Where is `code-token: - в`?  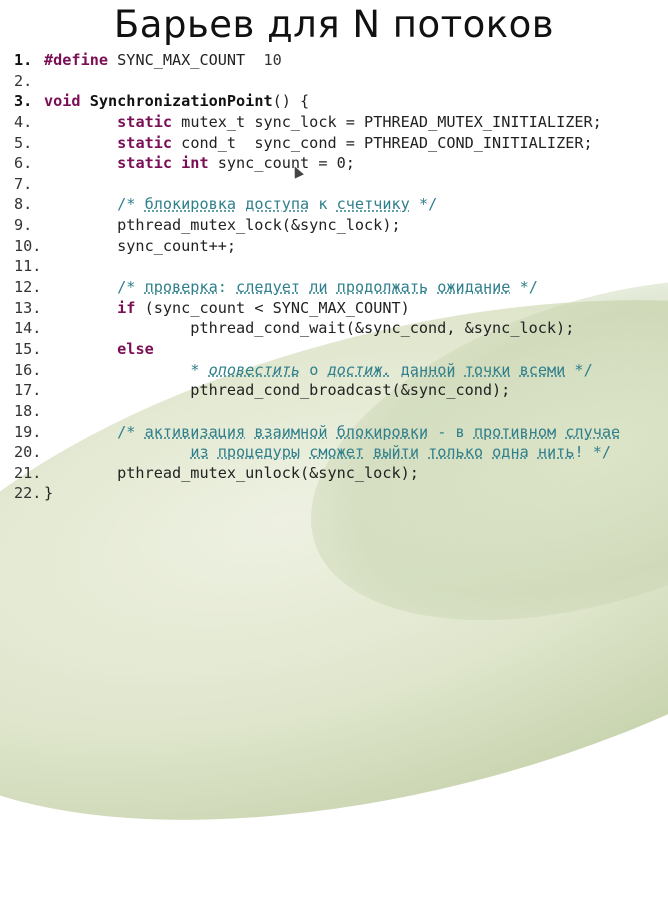 code-token: - в is located at coordinates (451, 431).